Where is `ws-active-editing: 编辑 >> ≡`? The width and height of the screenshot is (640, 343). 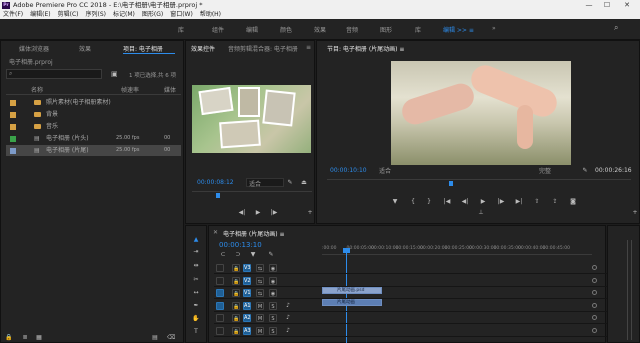 ws-active-editing: 编辑 >> ≡ is located at coordinates (458, 29).